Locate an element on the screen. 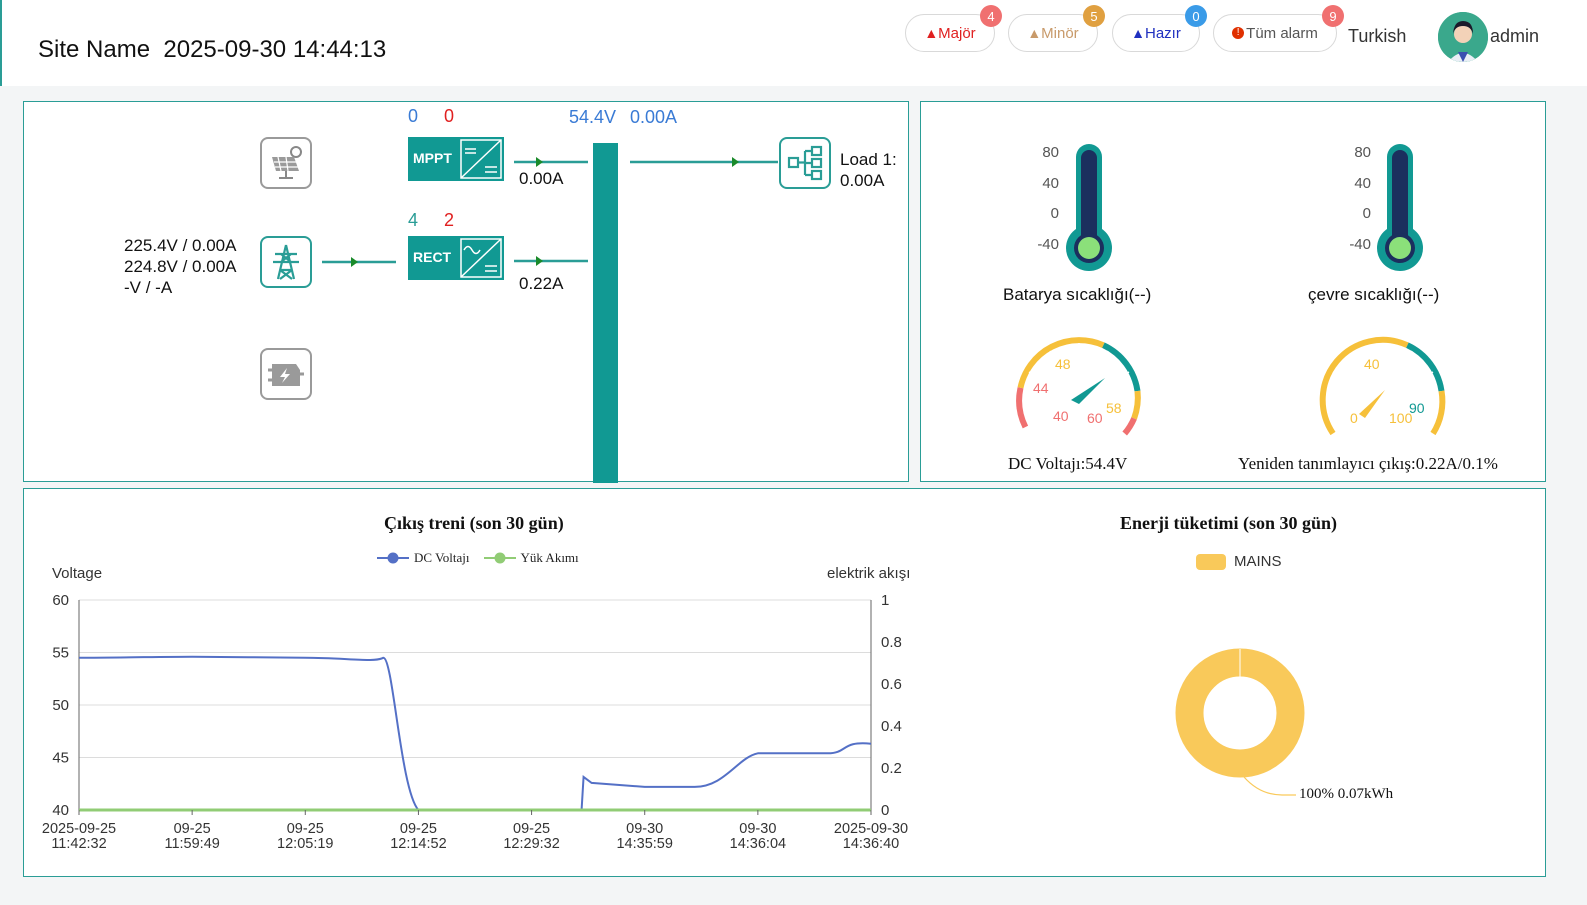 The image size is (1587, 905). mppt-current: 0.00A is located at coordinates (541, 178).